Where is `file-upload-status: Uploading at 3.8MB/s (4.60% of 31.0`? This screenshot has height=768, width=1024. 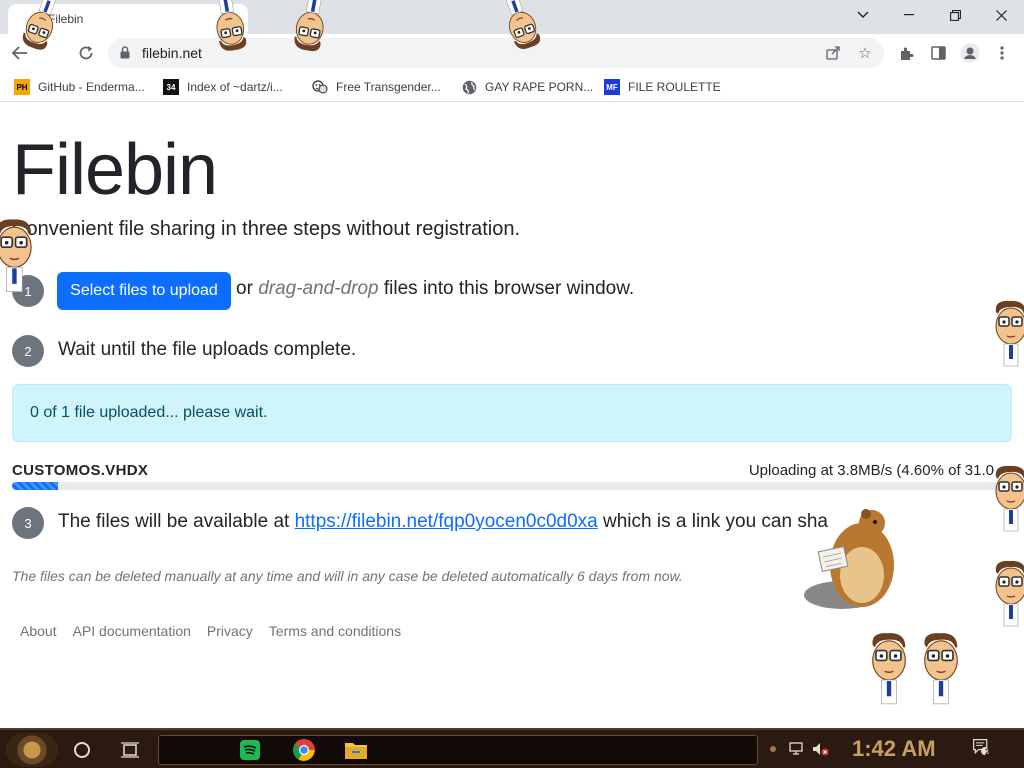
file-upload-status: Uploading at 3.8MB/s (4.60% of 31.0 is located at coordinates (871, 470).